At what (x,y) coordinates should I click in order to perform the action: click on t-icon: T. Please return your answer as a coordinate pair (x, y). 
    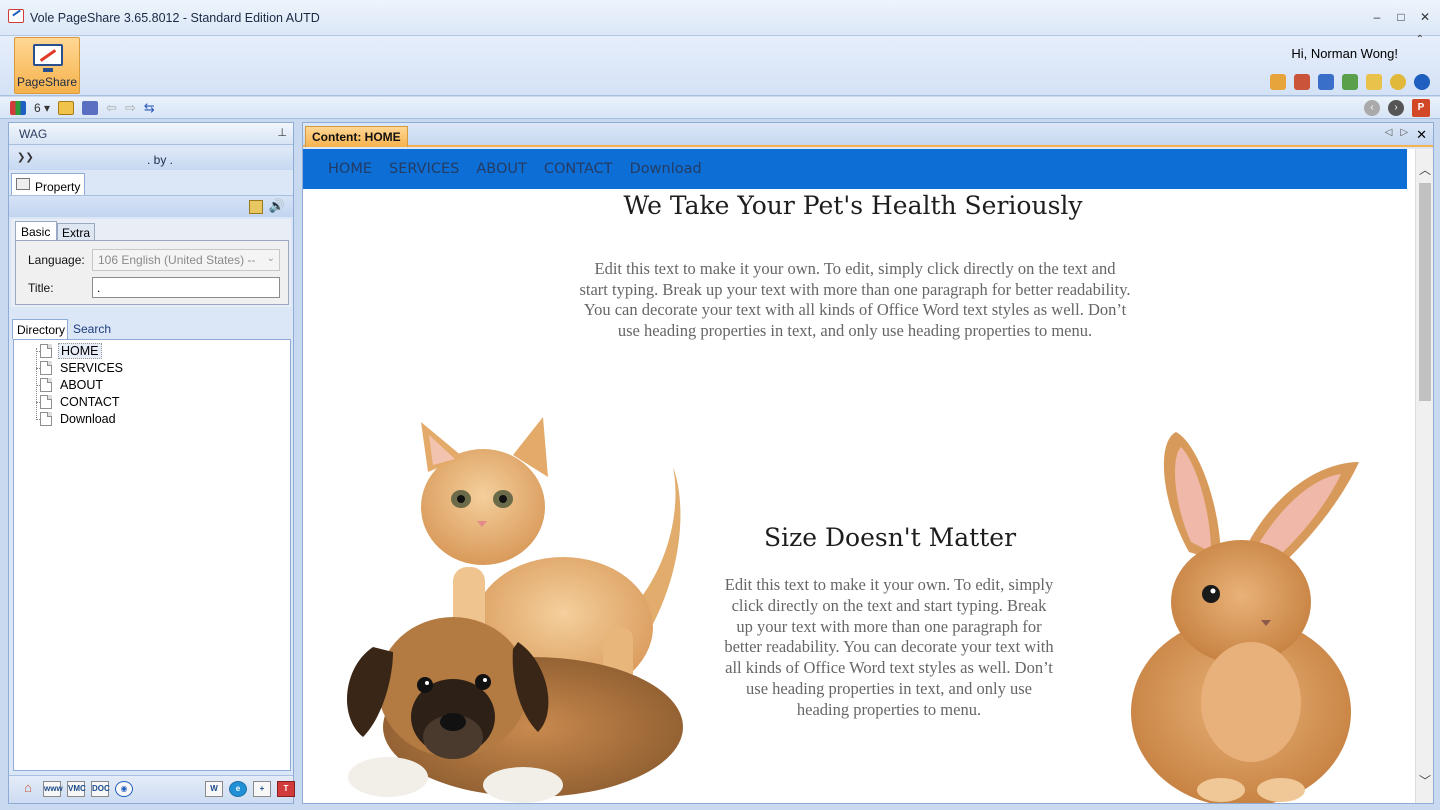
    Looking at the image, I should click on (286, 789).